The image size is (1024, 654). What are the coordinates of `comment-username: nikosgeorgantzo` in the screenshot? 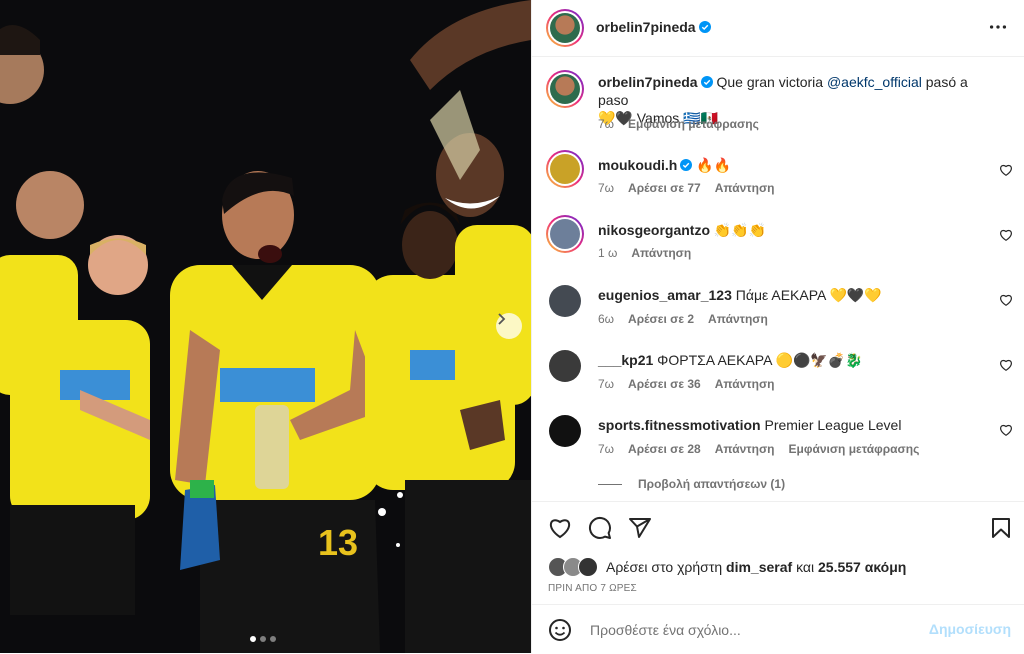 It's located at (654, 230).